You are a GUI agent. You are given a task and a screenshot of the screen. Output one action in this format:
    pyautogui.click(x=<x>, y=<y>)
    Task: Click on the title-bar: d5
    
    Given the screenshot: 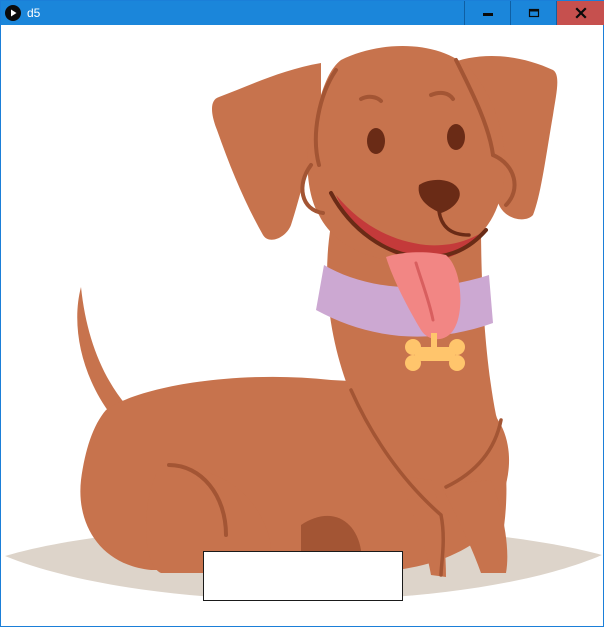 What is the action you would take?
    pyautogui.click(x=302, y=13)
    